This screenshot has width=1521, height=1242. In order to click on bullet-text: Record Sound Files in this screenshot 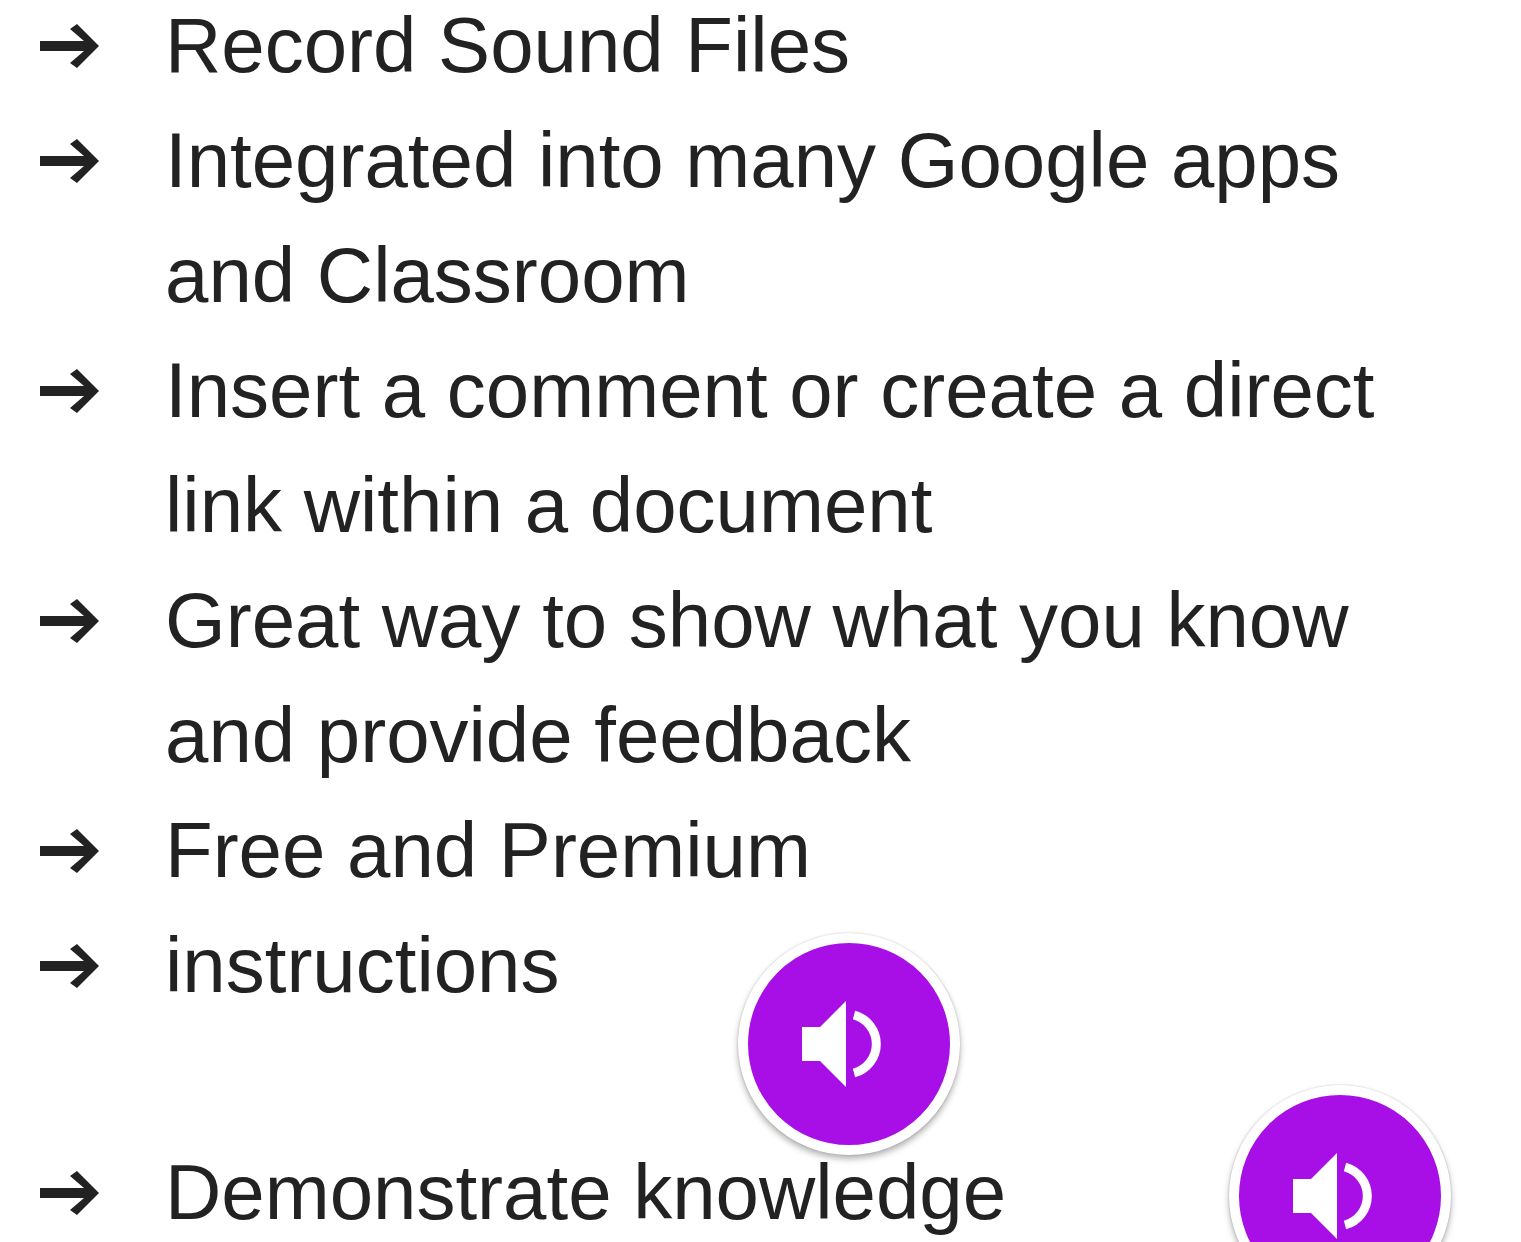, I will do `click(507, 45)`.